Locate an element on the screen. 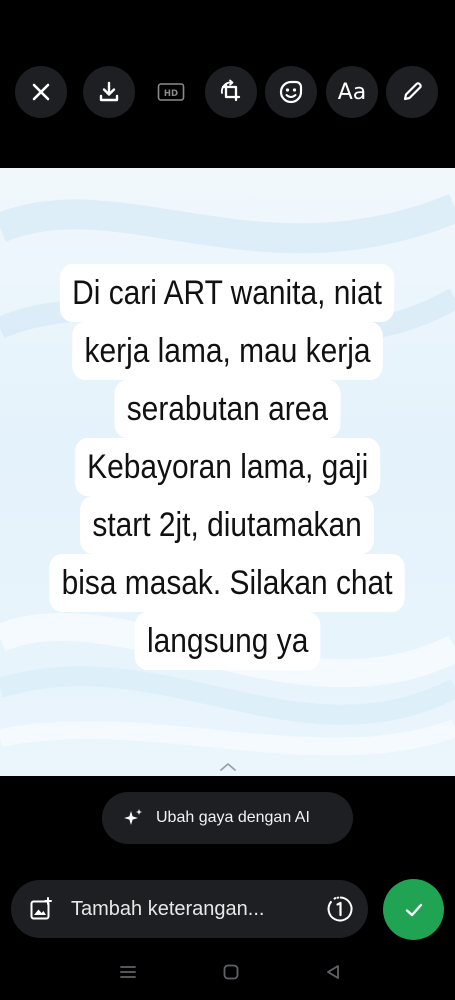  text-line: Kebayoran lama, gaji is located at coordinates (227, 467).